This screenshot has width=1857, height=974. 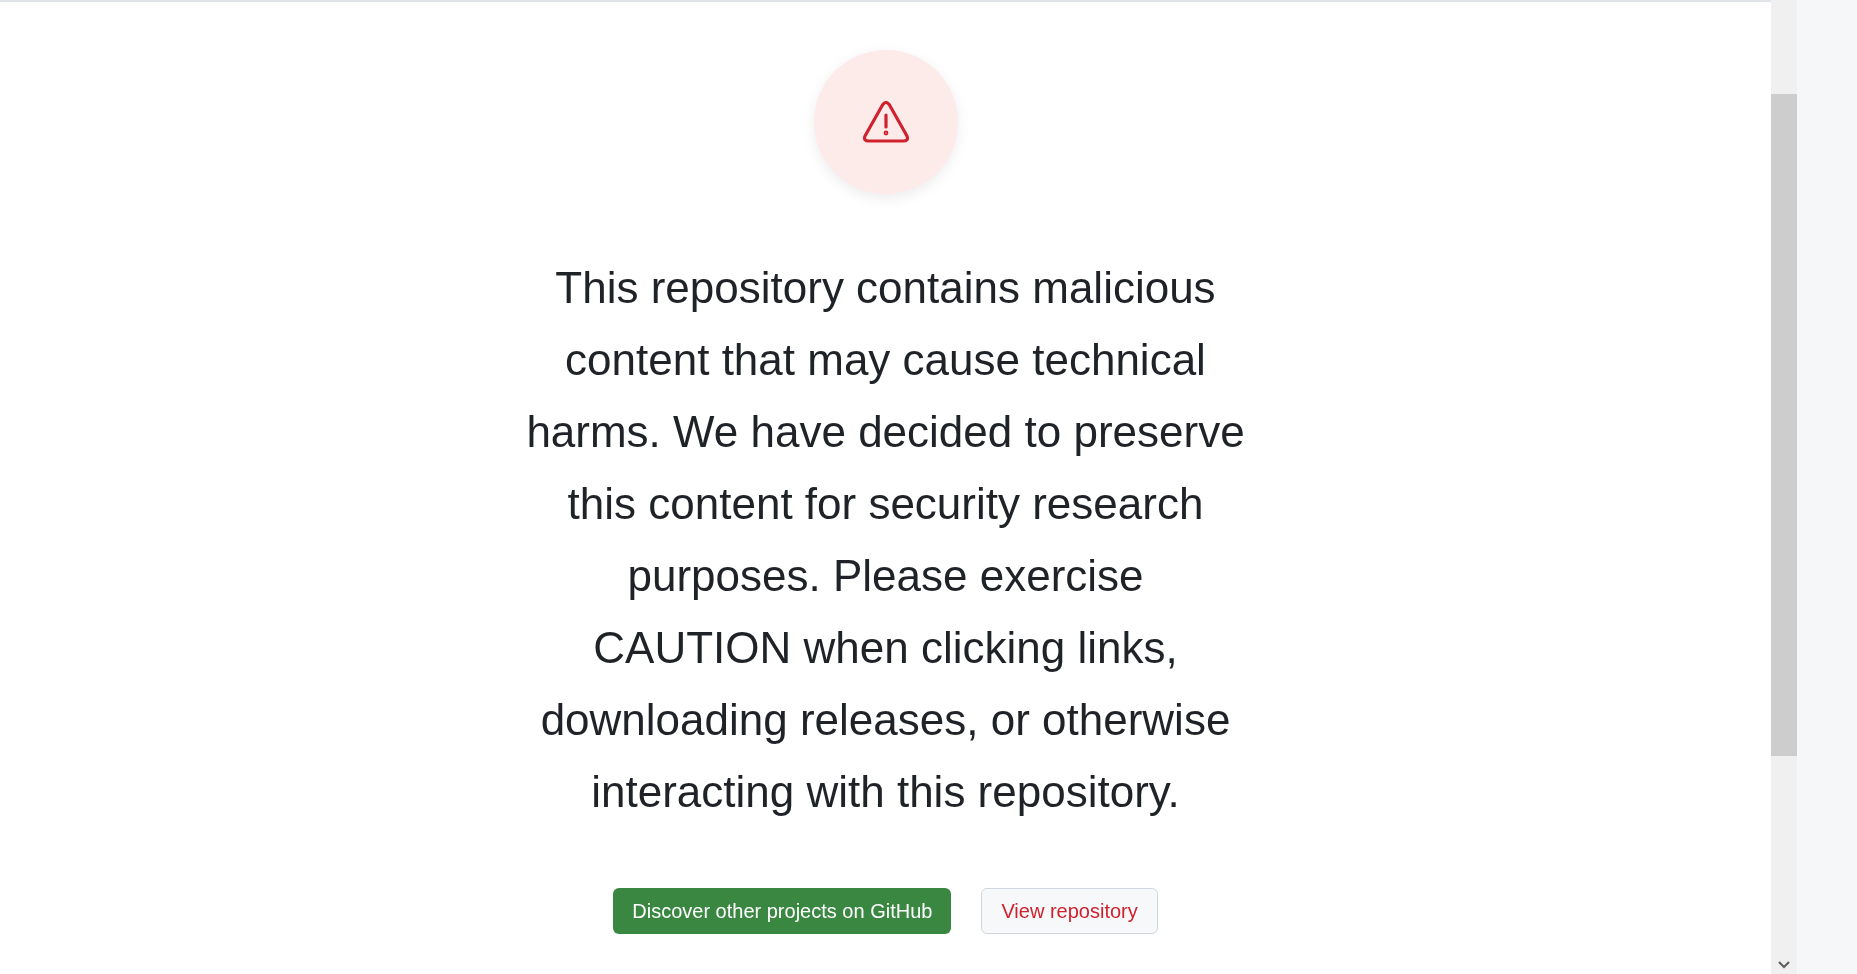 I want to click on view-repository-button: View repository, so click(x=1069, y=911).